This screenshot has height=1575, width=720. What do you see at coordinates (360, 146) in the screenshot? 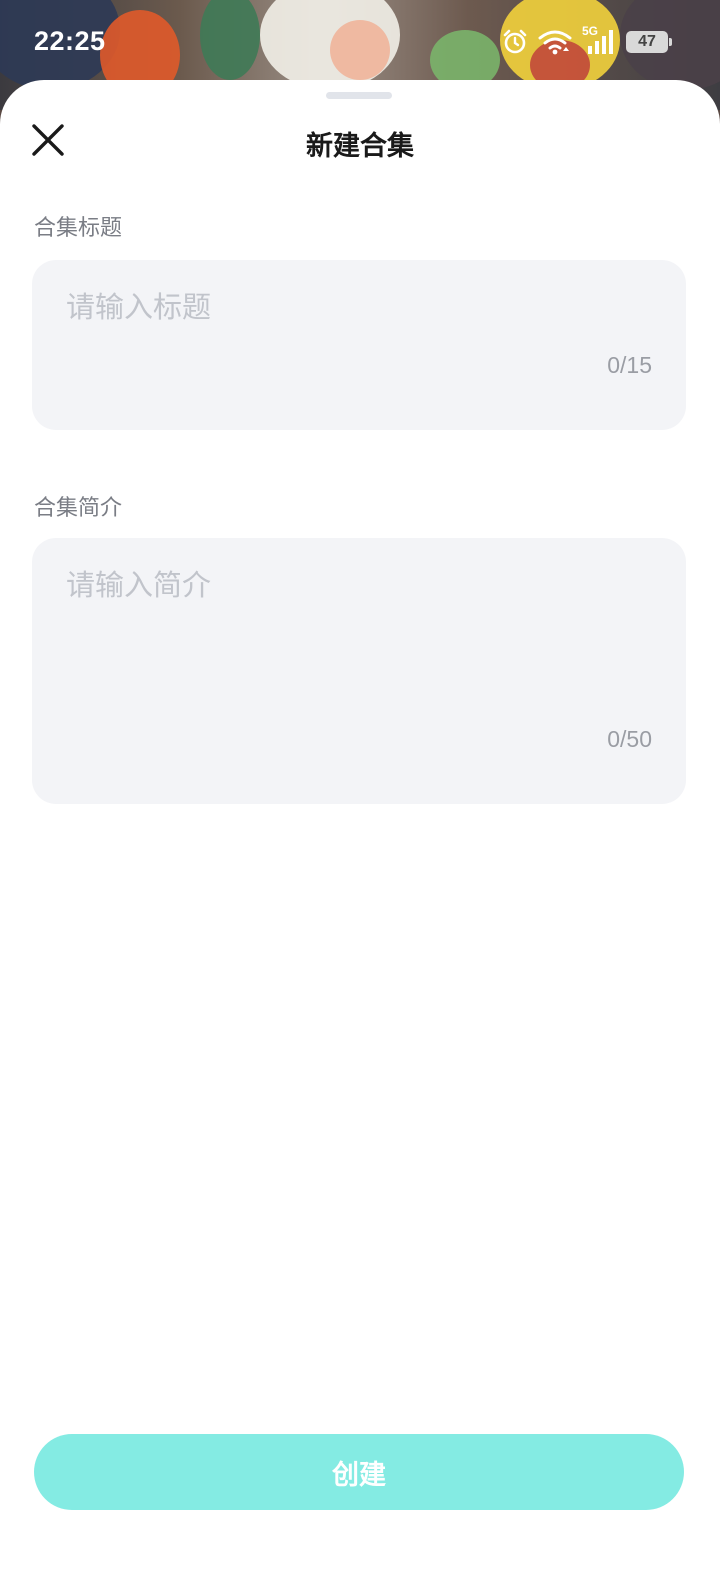
I see `sheet-title: 新建合集` at bounding box center [360, 146].